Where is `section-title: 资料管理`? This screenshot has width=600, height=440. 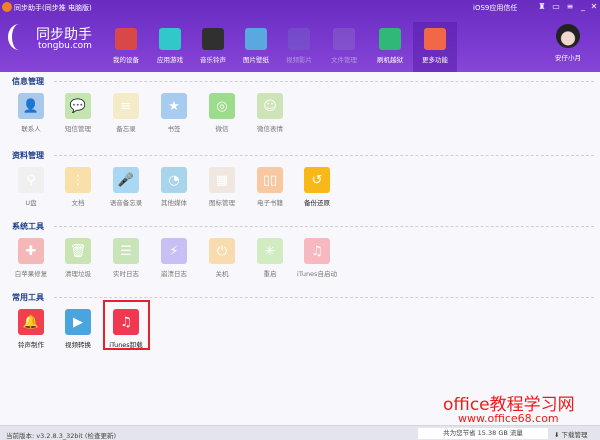 section-title: 资料管理 is located at coordinates (28, 155).